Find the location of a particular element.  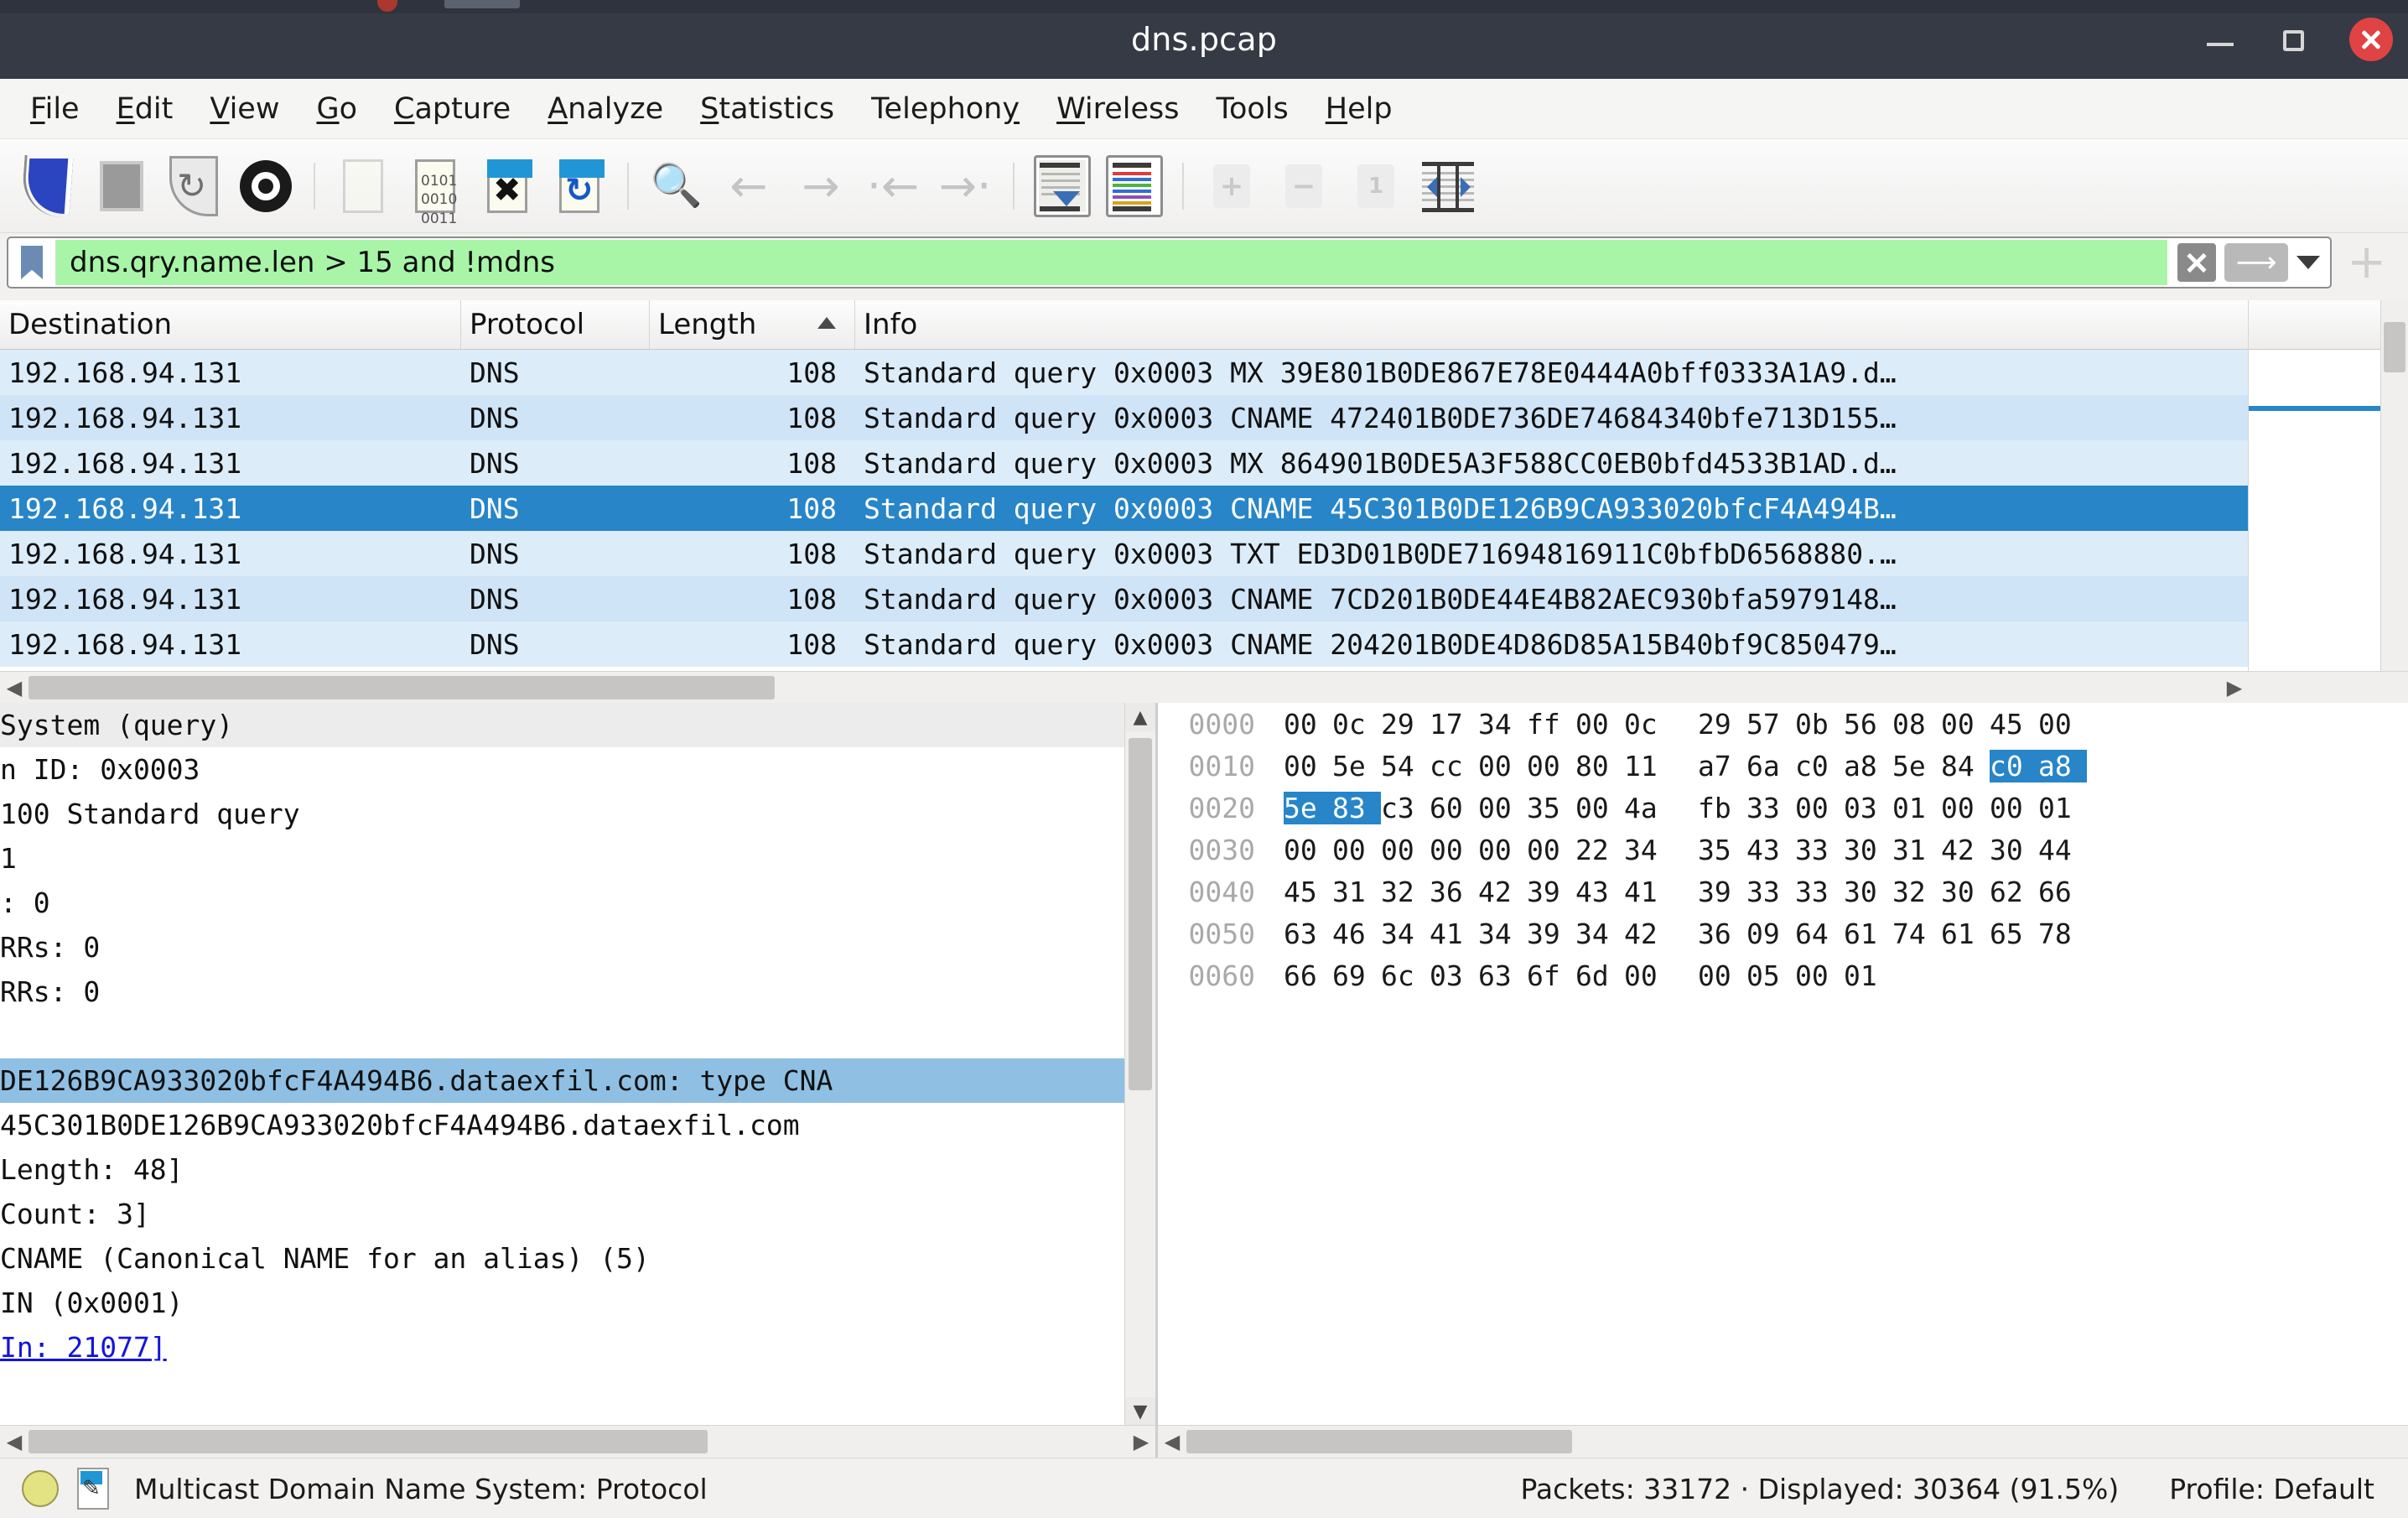

hex-byte: 31 is located at coordinates (1916, 850).